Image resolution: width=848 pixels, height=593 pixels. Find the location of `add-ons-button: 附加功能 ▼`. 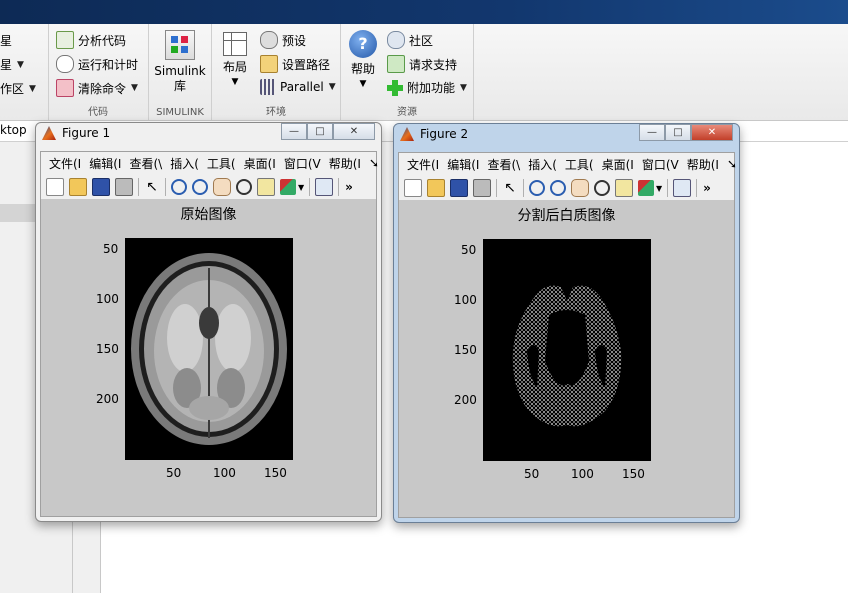

add-ons-button: 附加功能 ▼ is located at coordinates (427, 87).